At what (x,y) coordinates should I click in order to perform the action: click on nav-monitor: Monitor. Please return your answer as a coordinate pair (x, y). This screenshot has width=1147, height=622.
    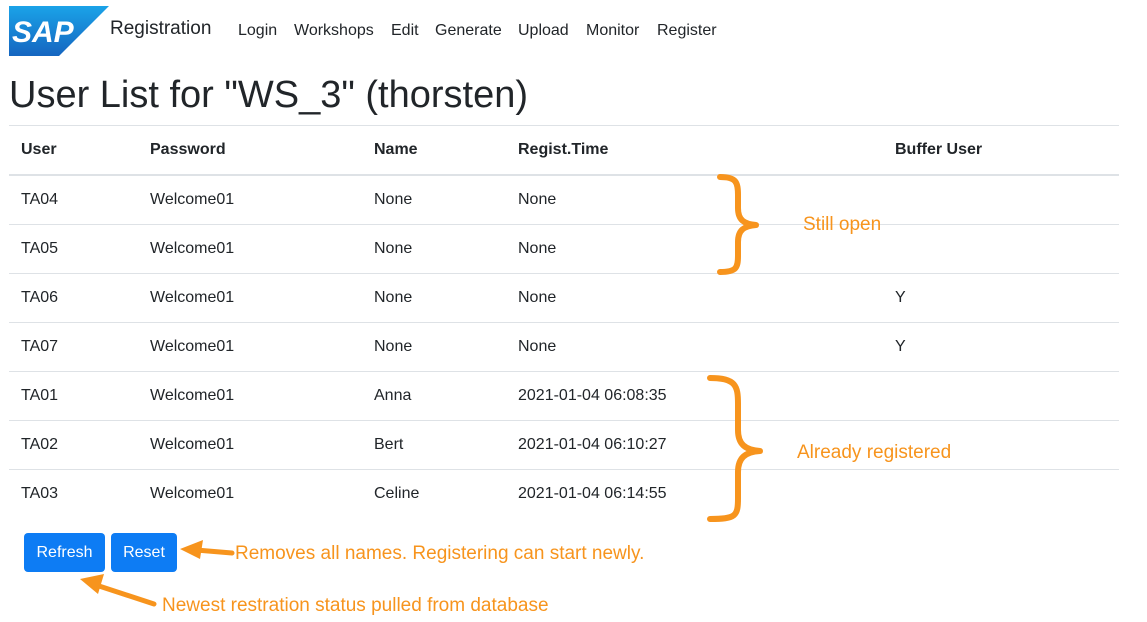
    Looking at the image, I should click on (612, 31).